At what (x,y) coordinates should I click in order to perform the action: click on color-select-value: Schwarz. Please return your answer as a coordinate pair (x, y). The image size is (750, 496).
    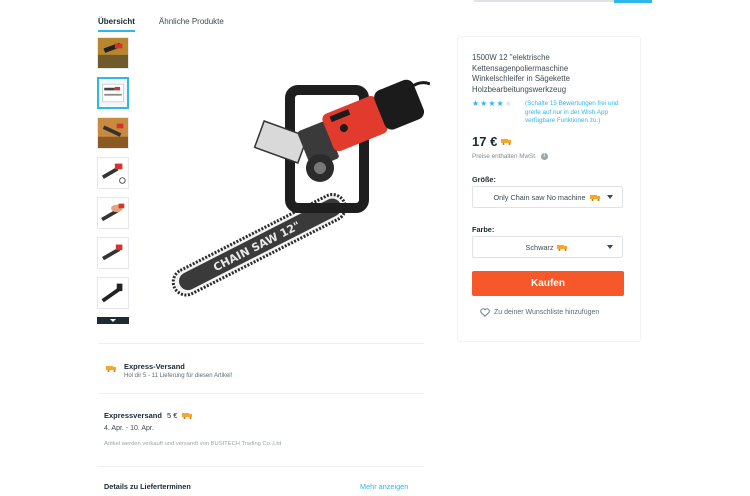
    Looking at the image, I should click on (539, 247).